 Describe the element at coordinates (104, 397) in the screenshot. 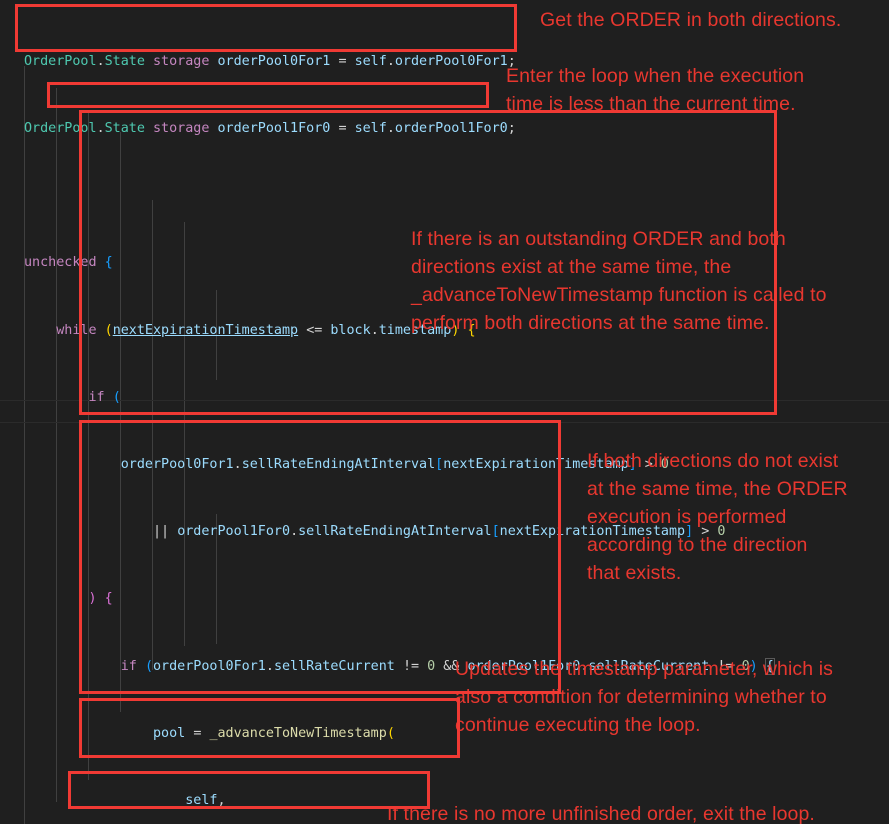

I see `code-line: if (` at that location.